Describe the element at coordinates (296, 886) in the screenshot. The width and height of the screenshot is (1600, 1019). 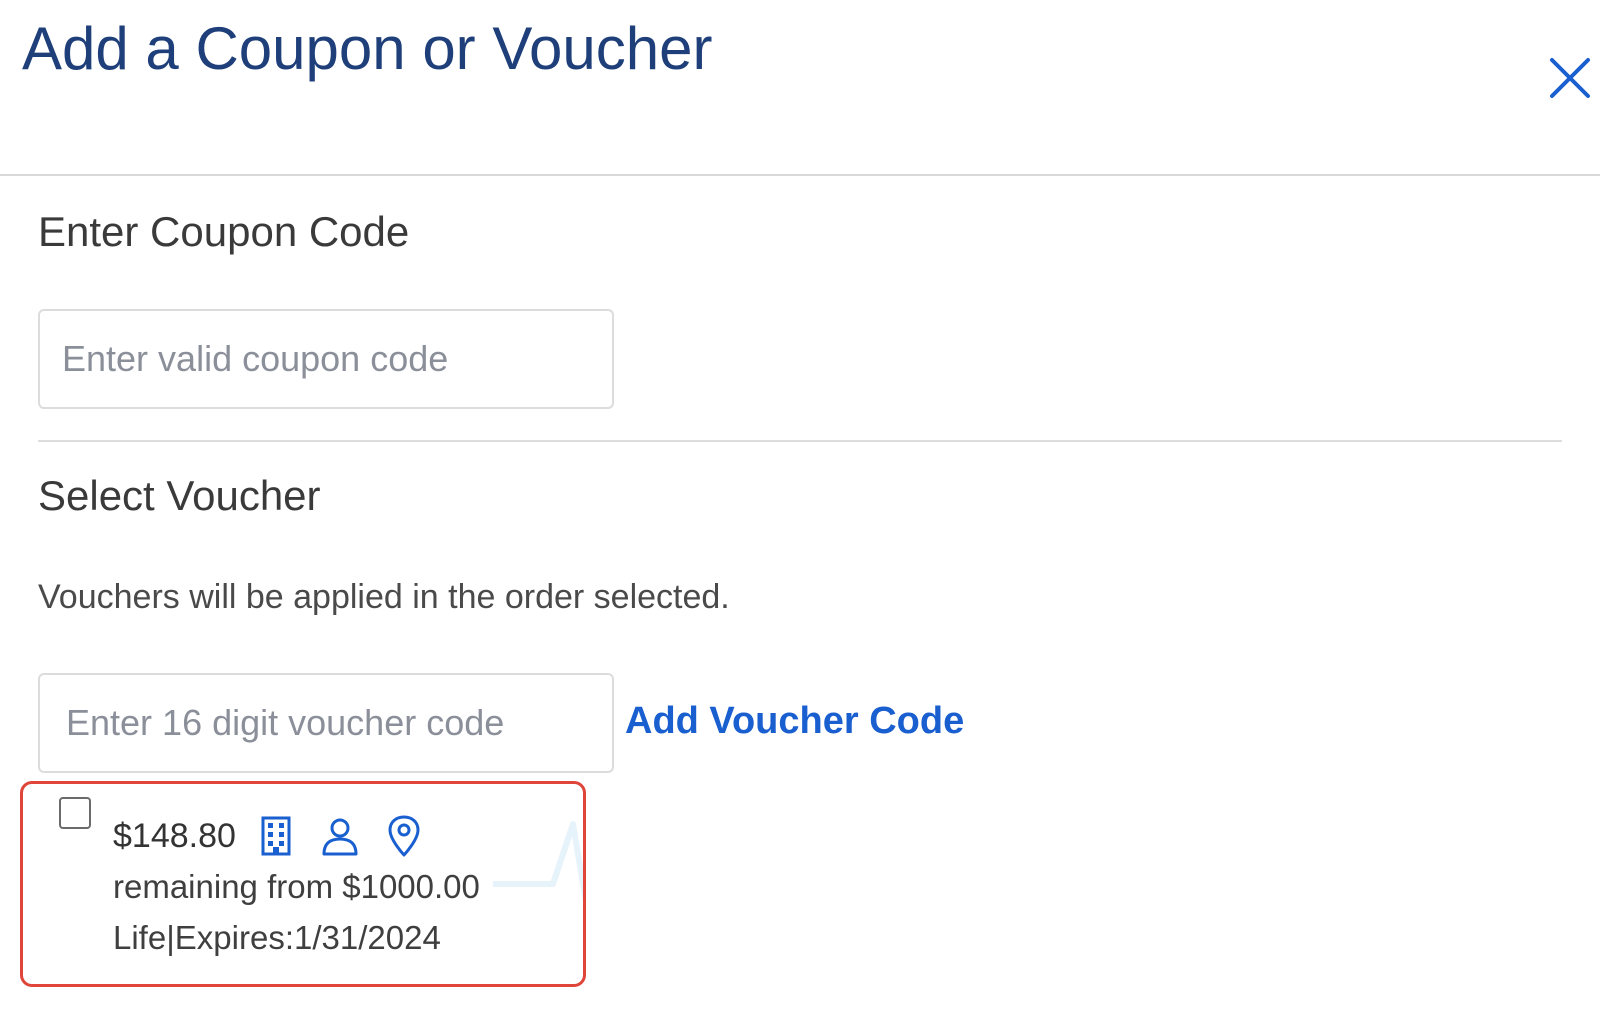
I see `voucher-remaining-text: remaining from $1000.00` at that location.